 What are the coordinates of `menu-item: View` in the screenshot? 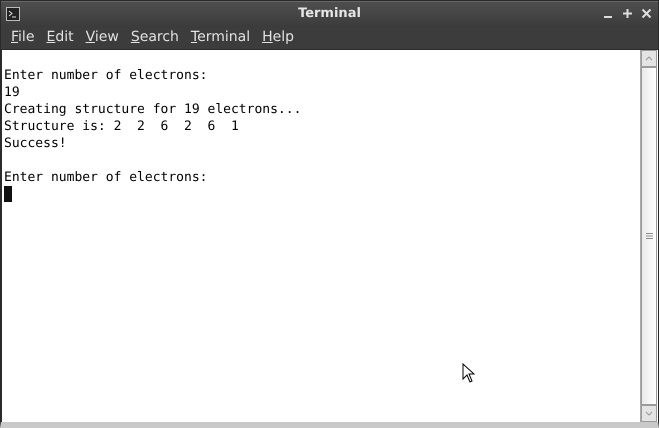 It's located at (102, 37).